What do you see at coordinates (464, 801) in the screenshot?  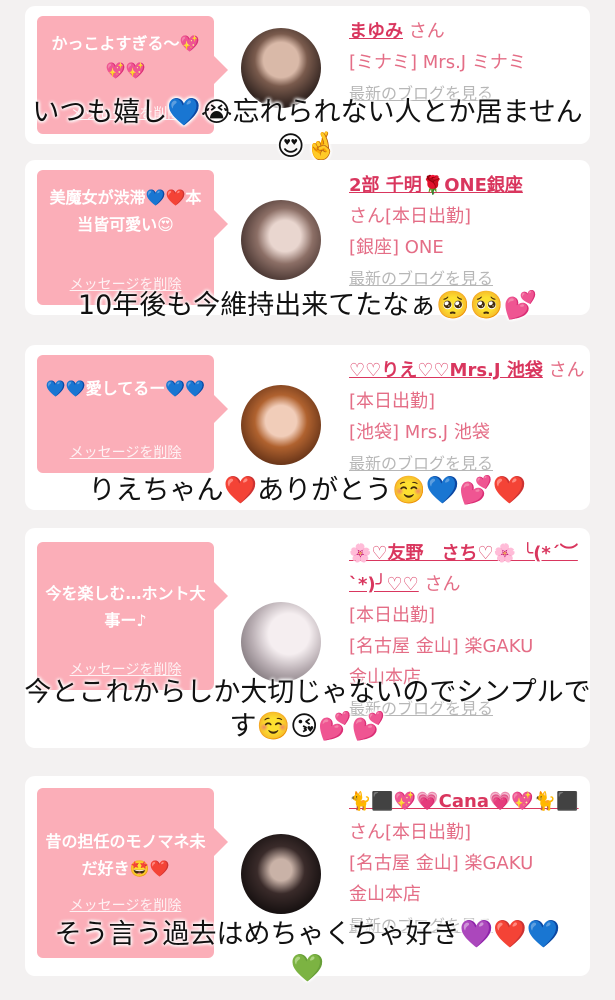 I see `cast-name-link: 🐈⬛💖💗Cana💗💖🐈⬛` at bounding box center [464, 801].